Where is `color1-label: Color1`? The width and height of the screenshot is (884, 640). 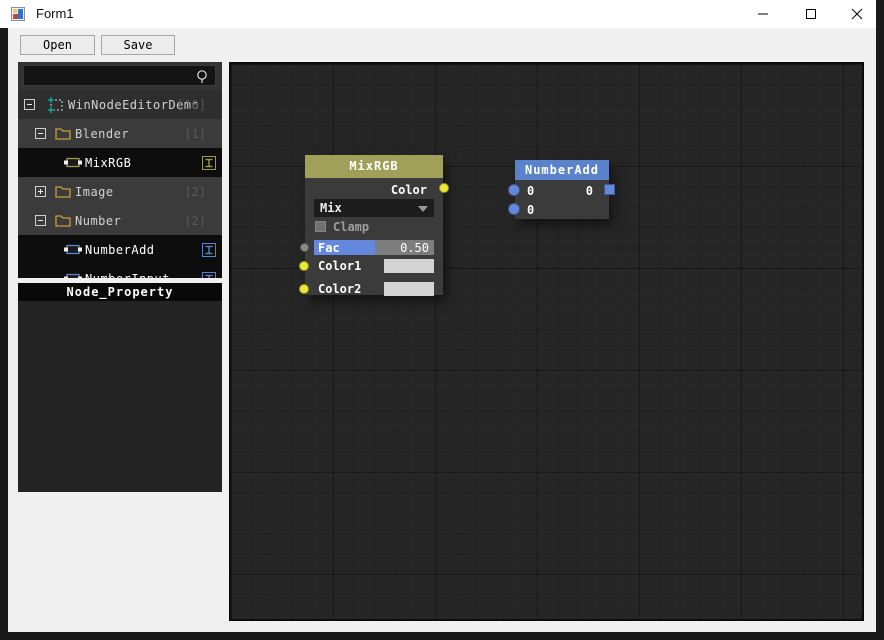 color1-label: Color1 is located at coordinates (340, 266).